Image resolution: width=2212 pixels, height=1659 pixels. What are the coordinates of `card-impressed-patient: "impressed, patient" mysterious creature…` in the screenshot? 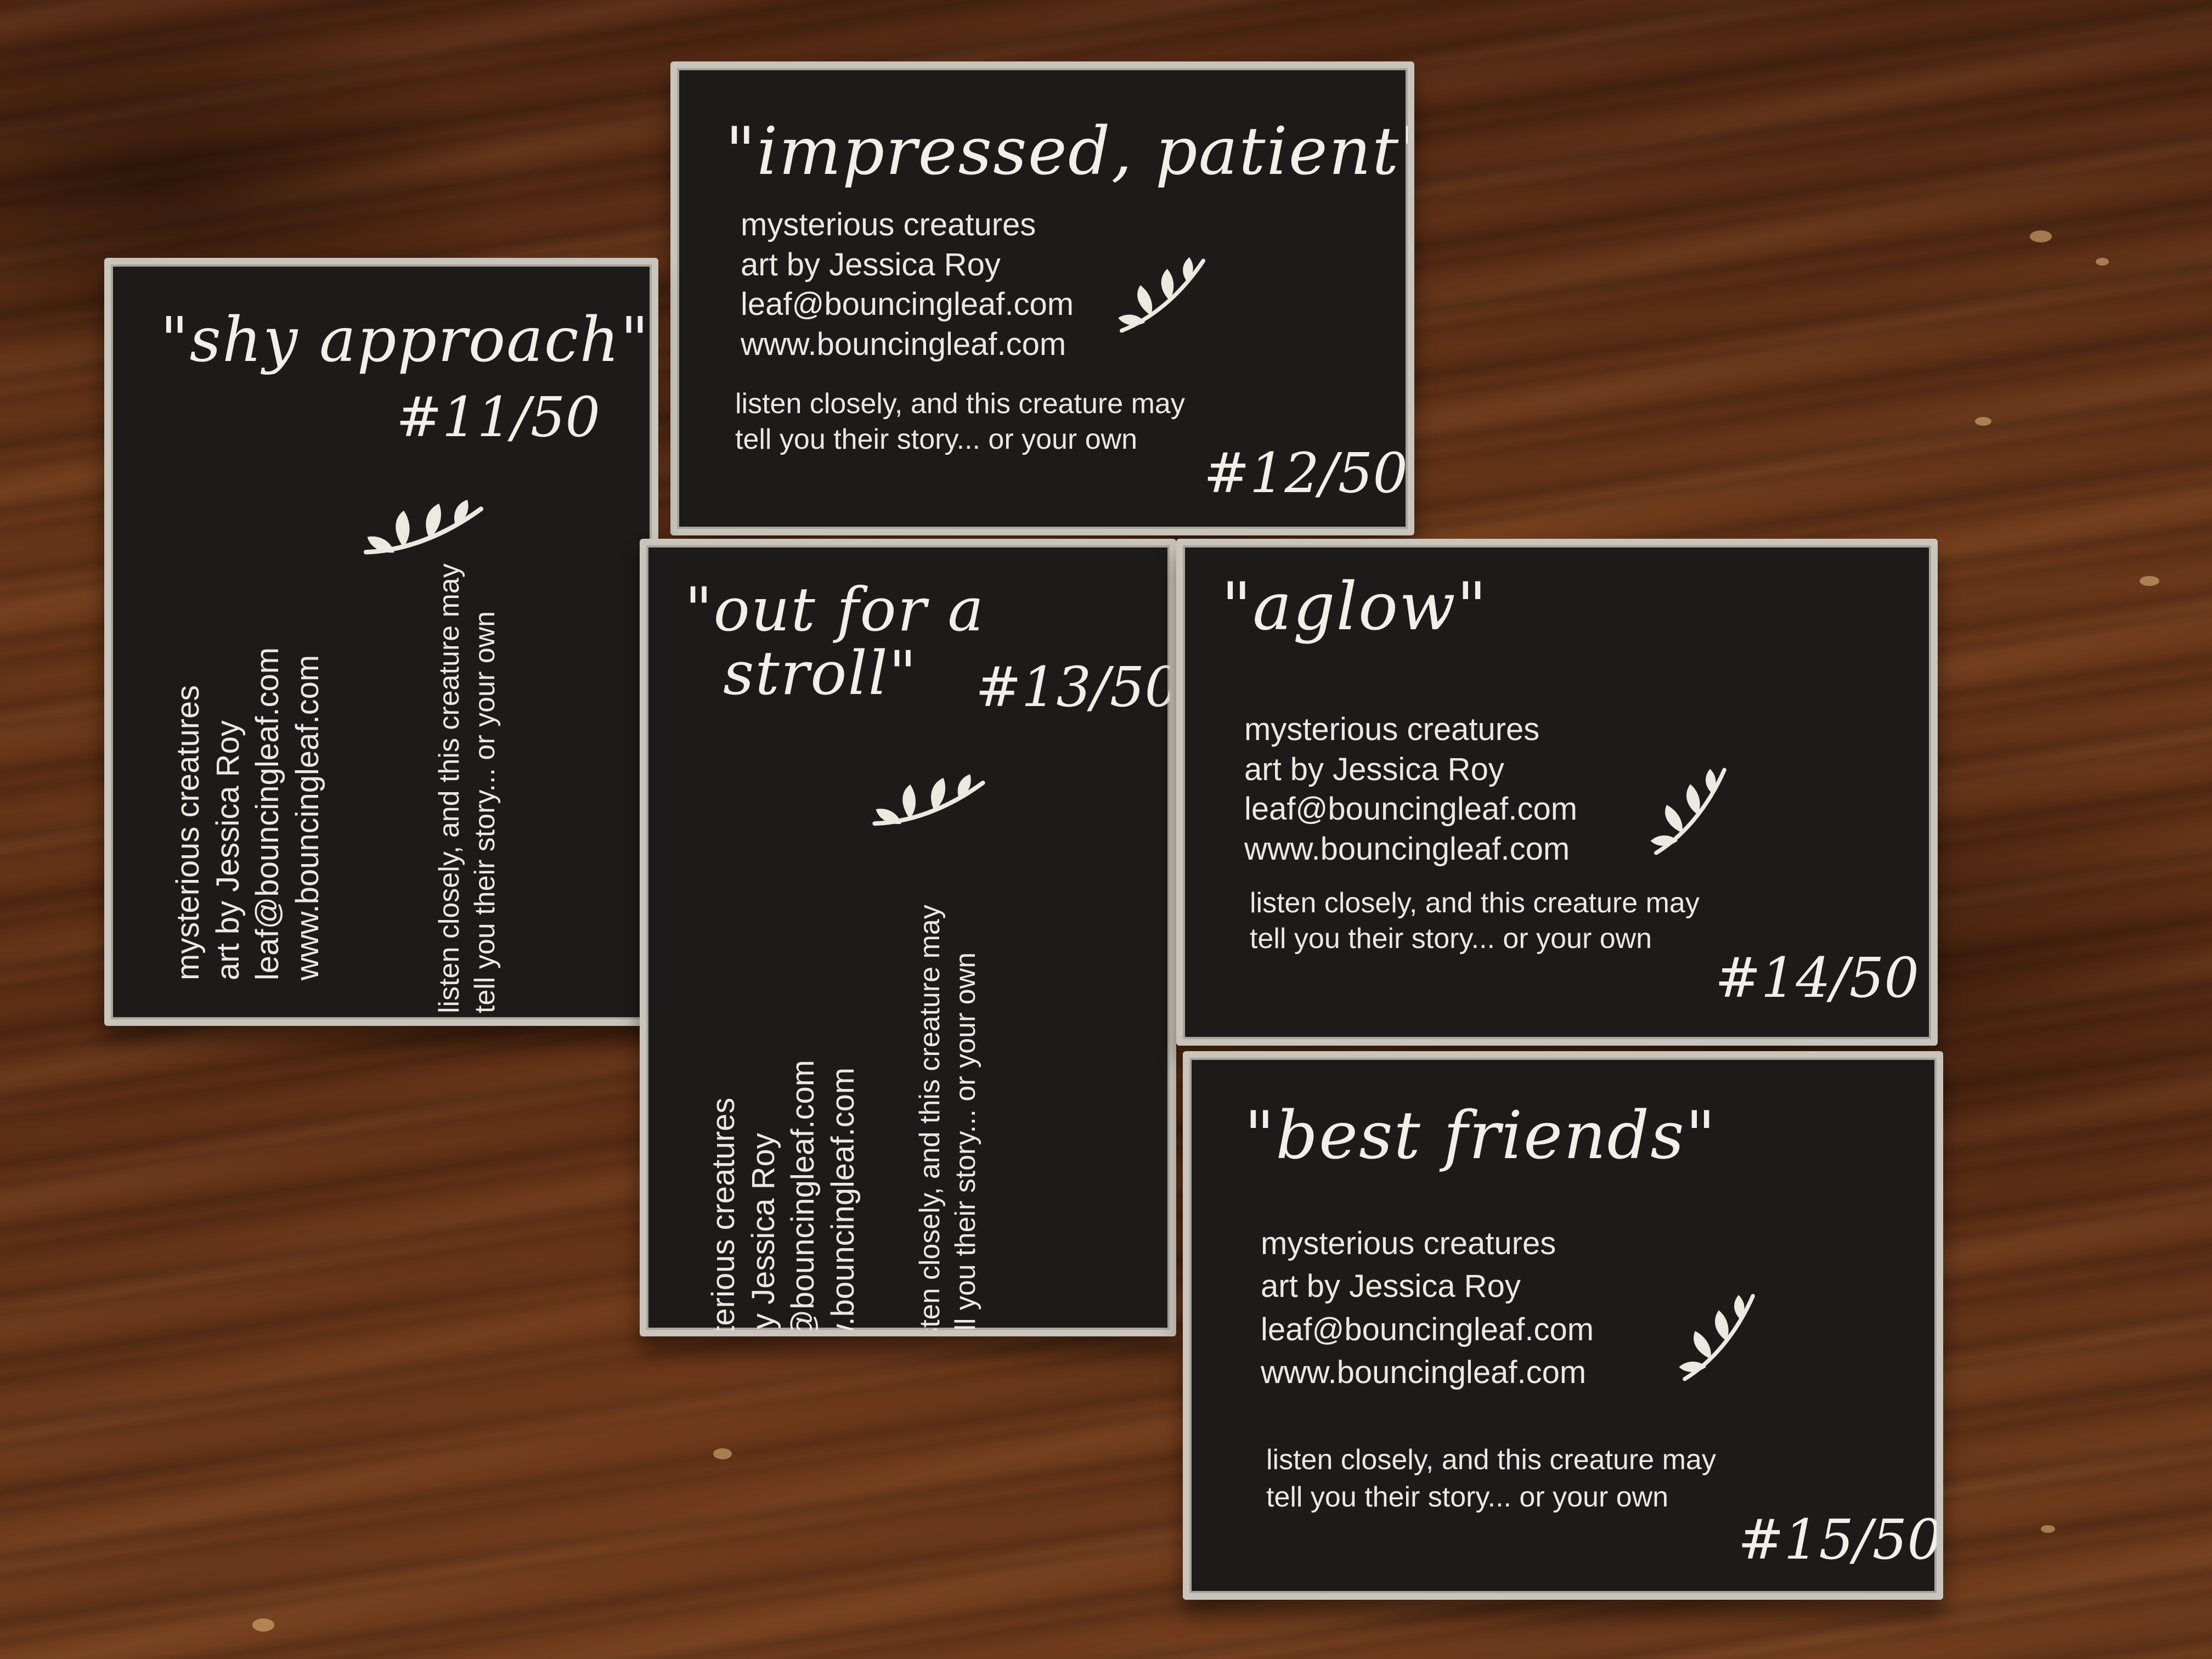 It's located at (1042, 298).